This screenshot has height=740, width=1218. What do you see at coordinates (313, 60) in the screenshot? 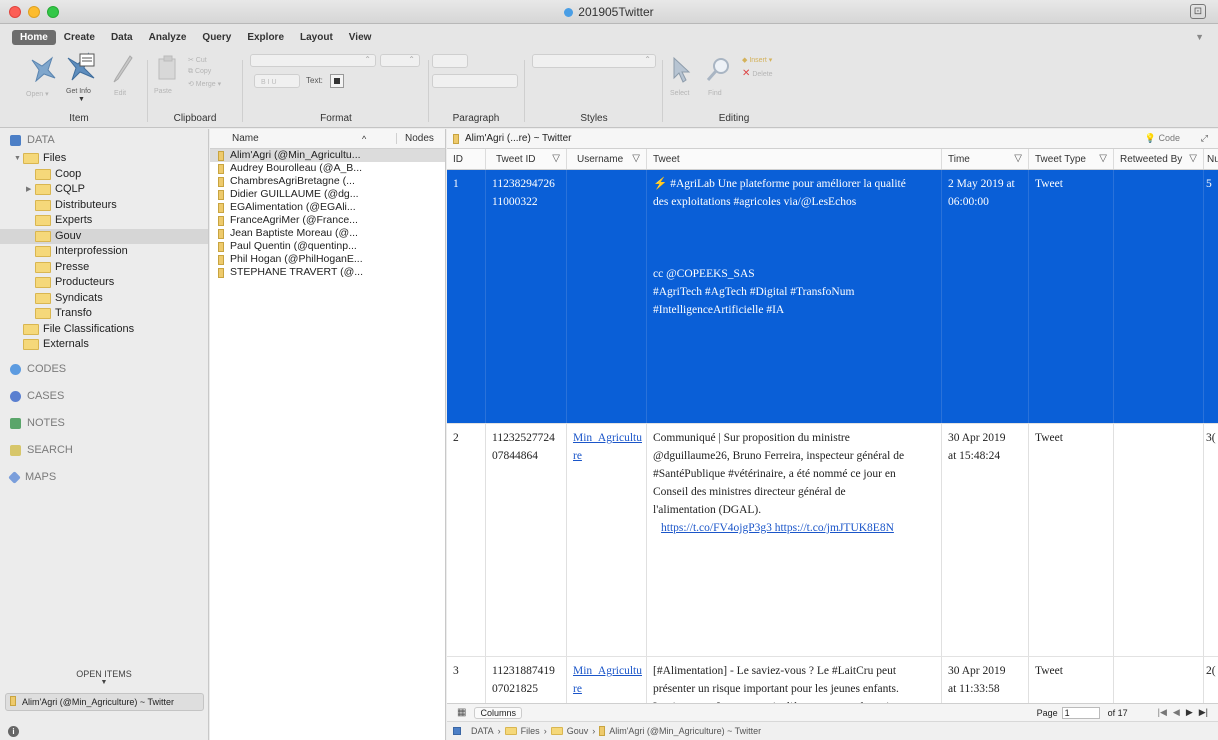
I see `font-dropdown: ⌃` at bounding box center [313, 60].